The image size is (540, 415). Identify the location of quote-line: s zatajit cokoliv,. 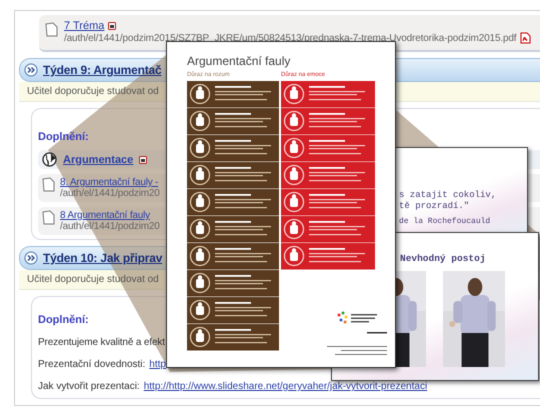
(447, 195).